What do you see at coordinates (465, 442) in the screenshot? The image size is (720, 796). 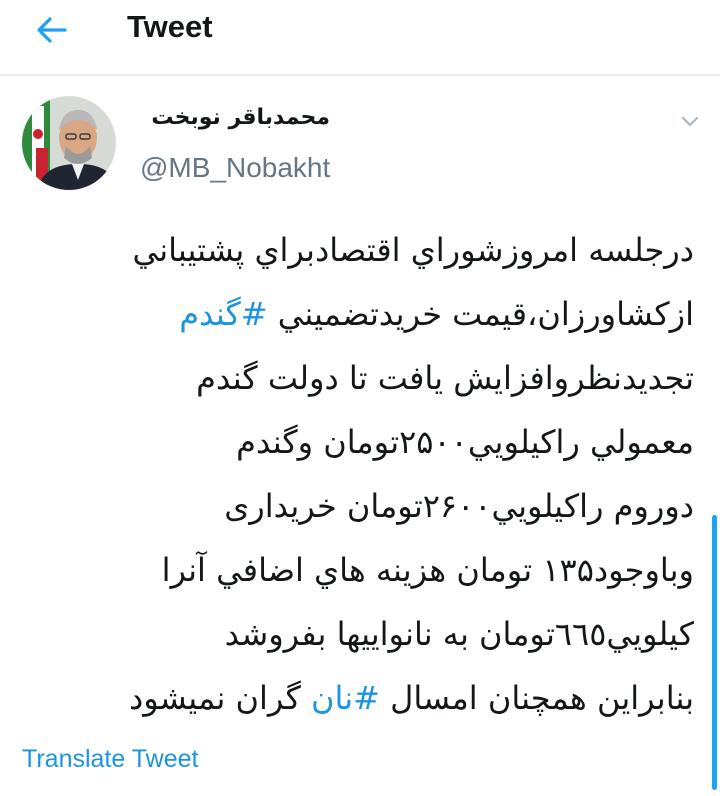 I see `tweet-line: معمولي راكيلويي۲۵۰۰تومان وگندم` at bounding box center [465, 442].